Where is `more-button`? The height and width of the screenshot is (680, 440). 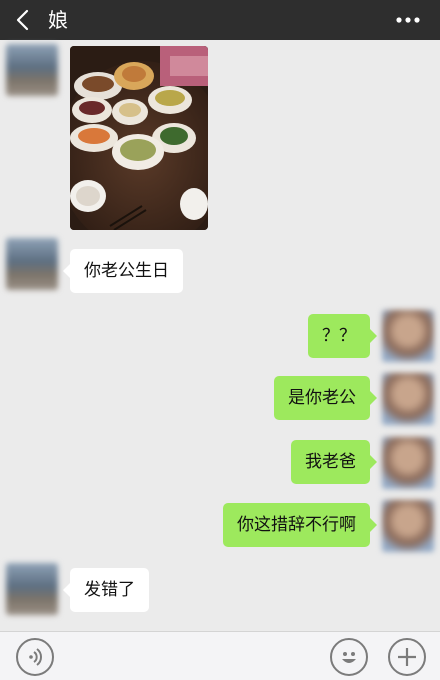 more-button is located at coordinates (408, 20).